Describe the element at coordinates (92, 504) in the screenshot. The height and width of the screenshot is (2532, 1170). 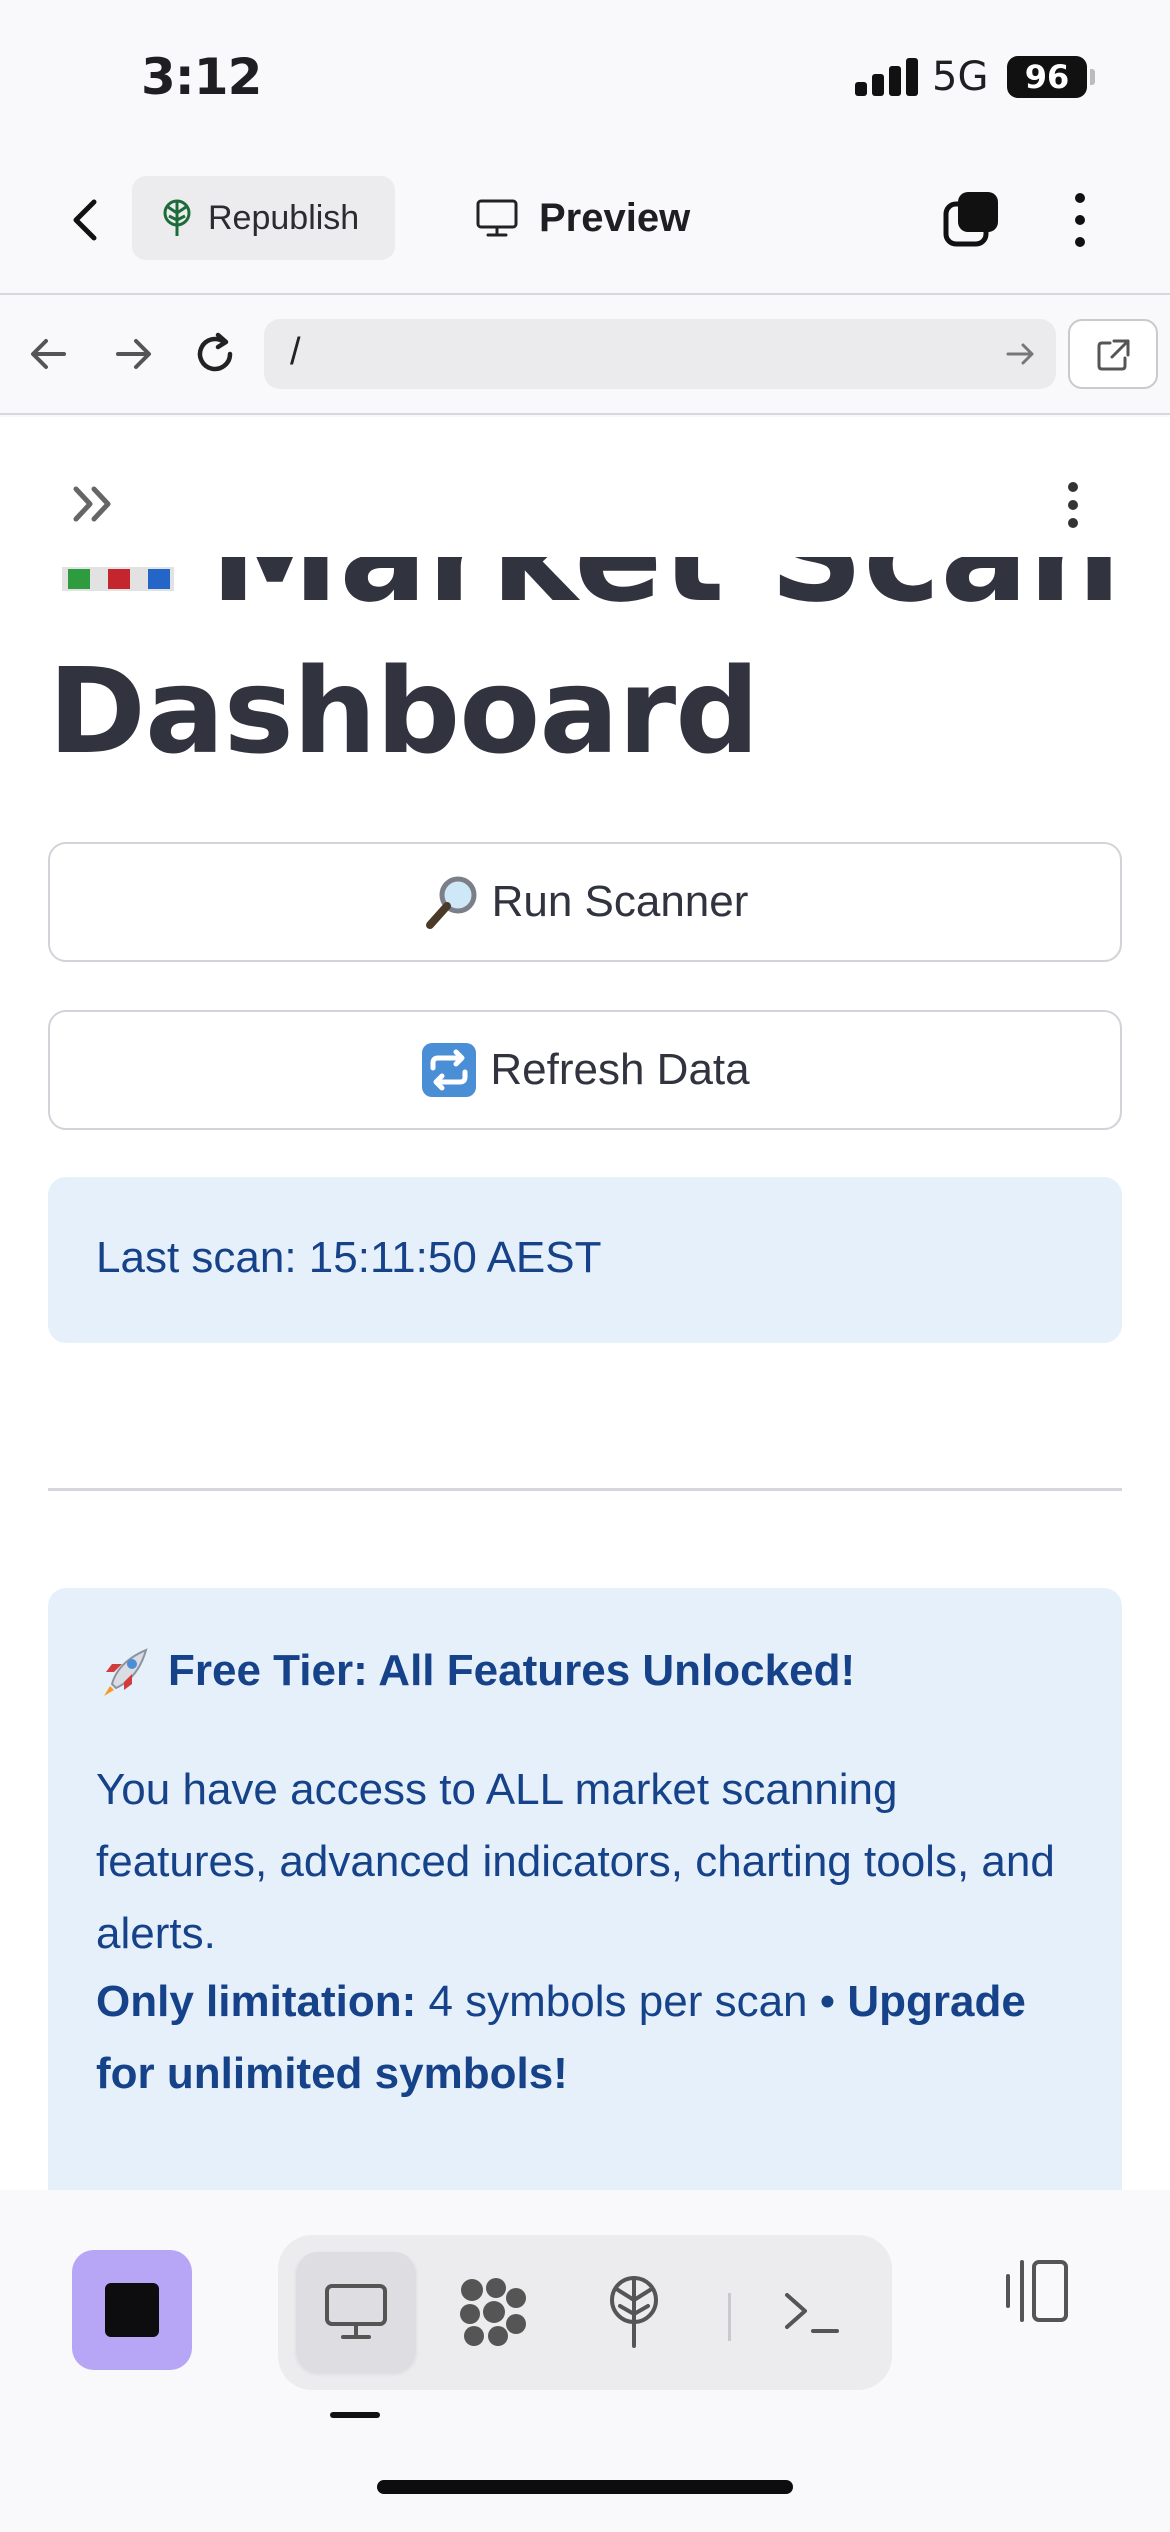
I see `chevrons-right-icon` at that location.